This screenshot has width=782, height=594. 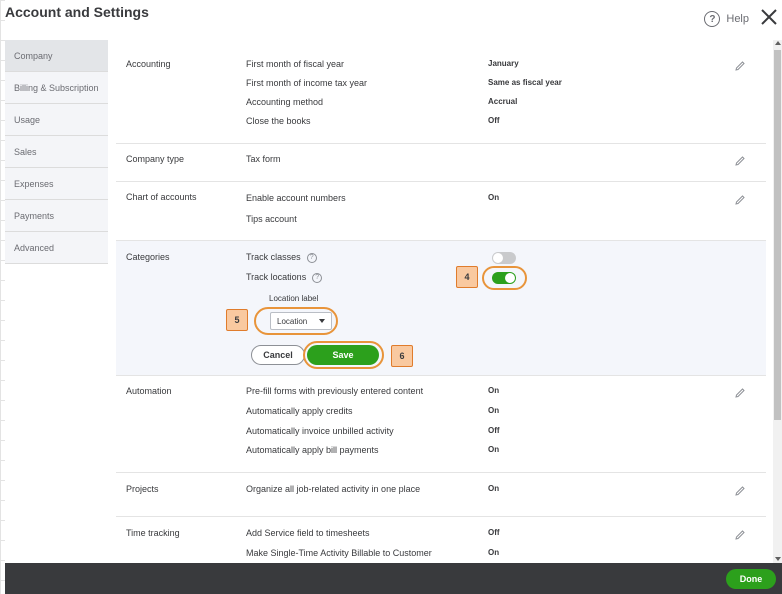 What do you see at coordinates (312, 450) in the screenshot?
I see `row-label: Automatically apply bill payments` at bounding box center [312, 450].